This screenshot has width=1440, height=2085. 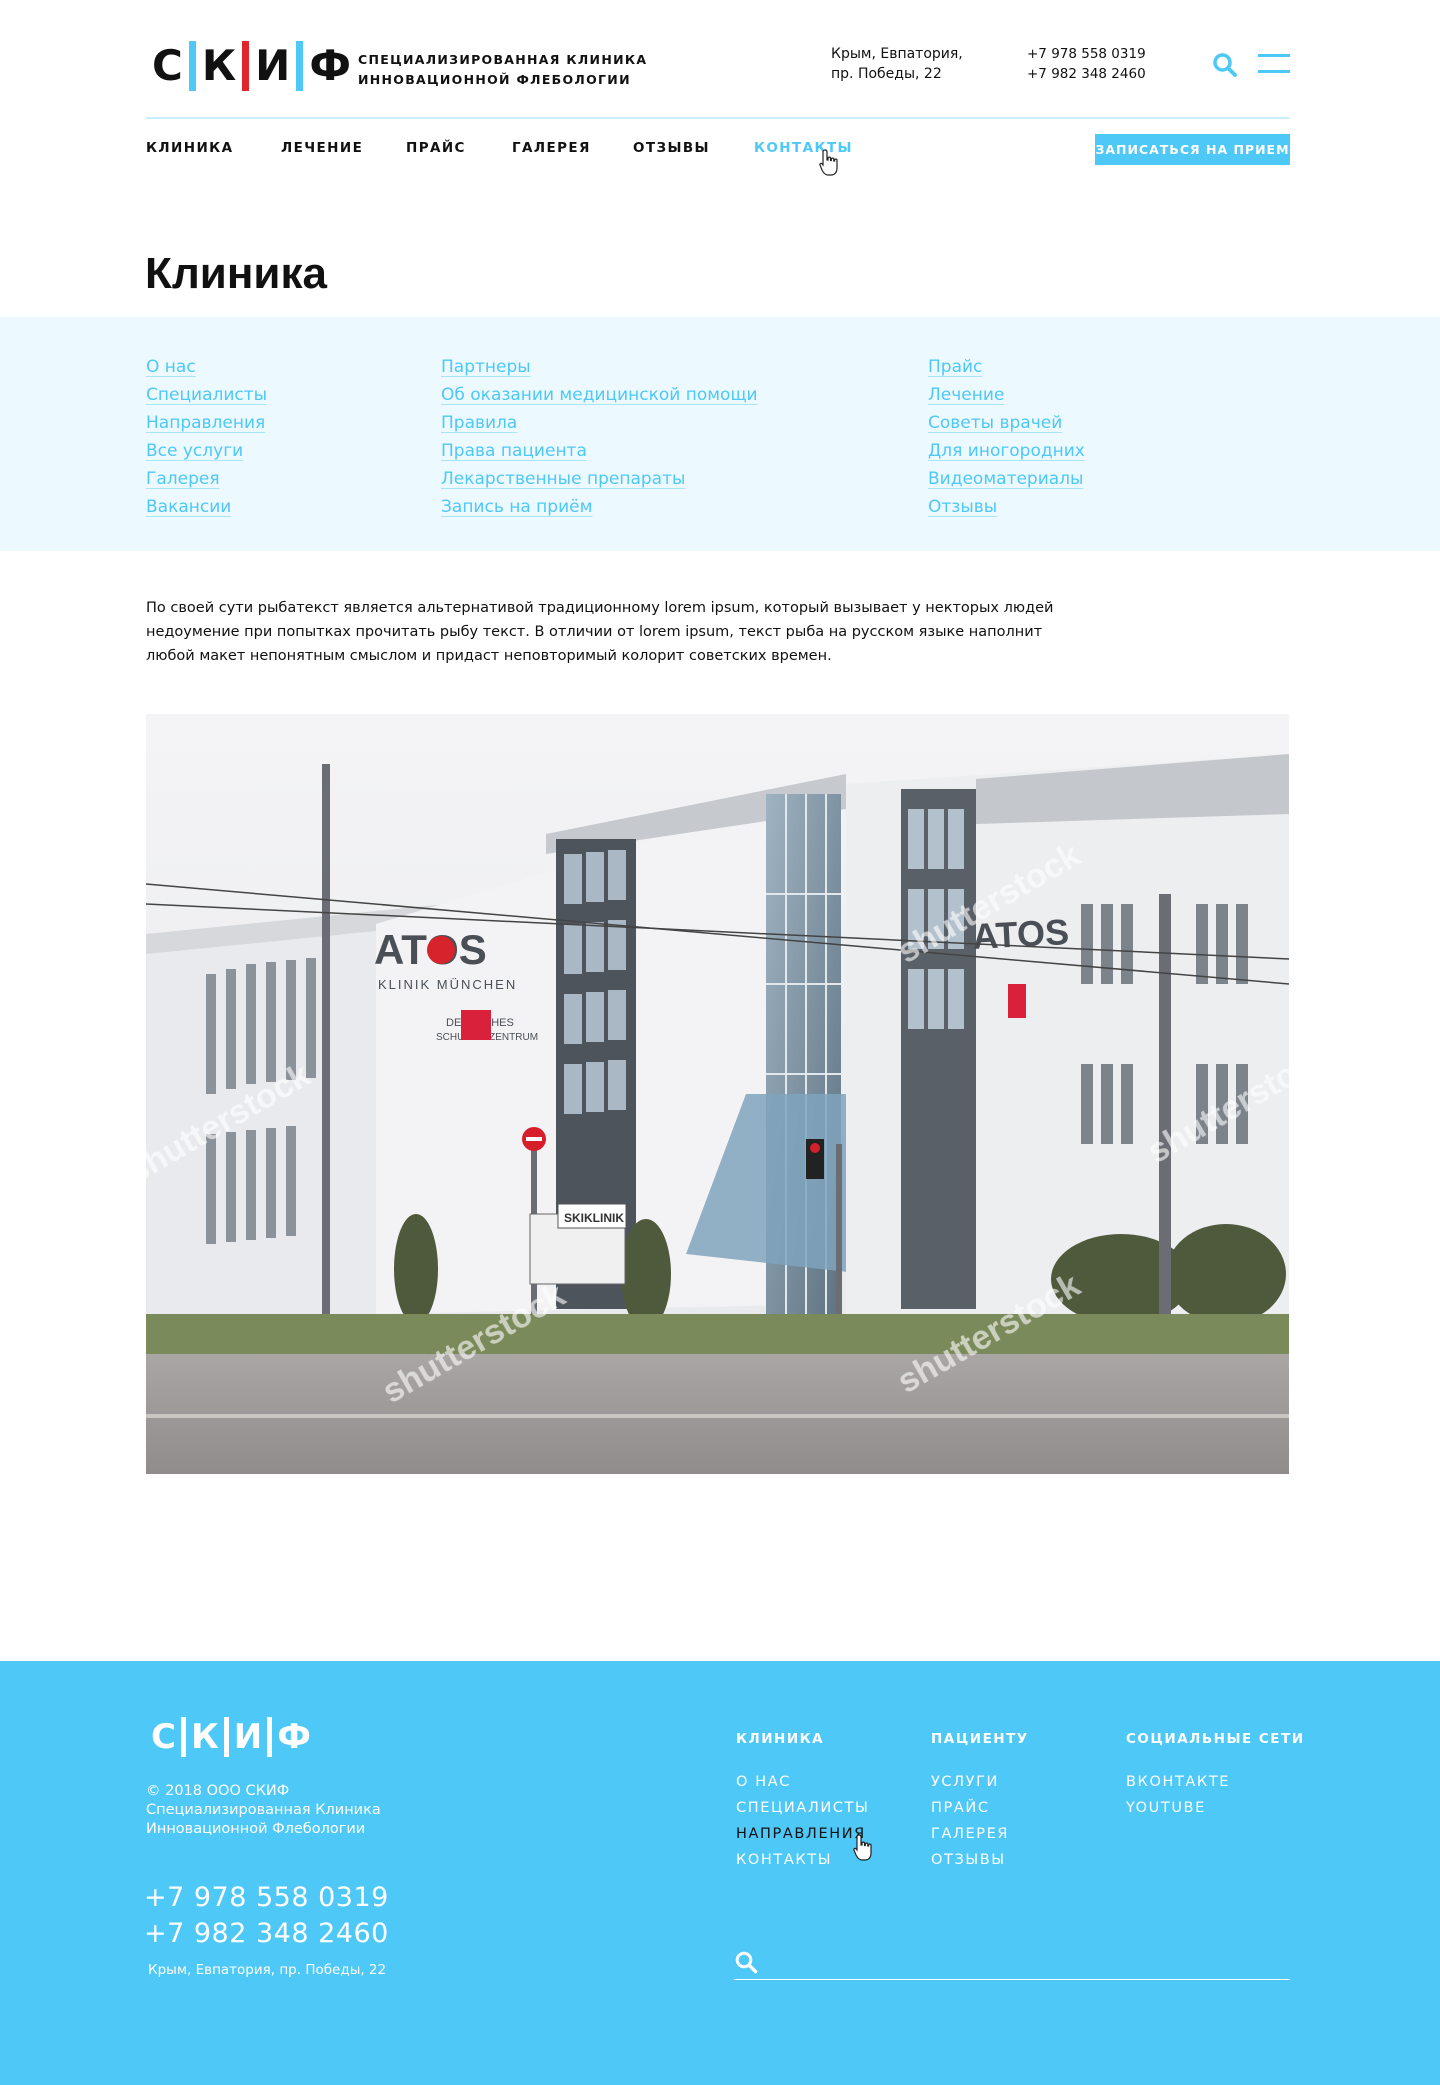 I want to click on logo: С К И Ф, so click(x=251, y=66).